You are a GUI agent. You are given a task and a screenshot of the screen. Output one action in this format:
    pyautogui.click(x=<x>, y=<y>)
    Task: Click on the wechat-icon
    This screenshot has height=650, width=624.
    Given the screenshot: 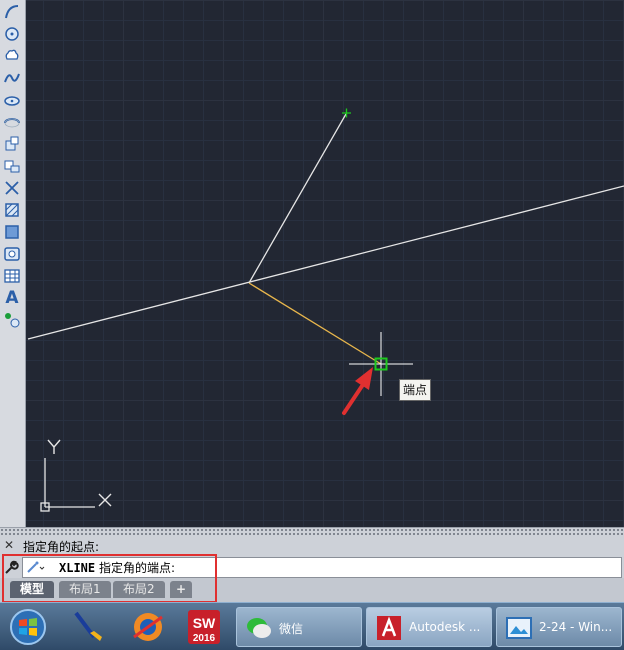 What is the action you would take?
    pyautogui.click(x=259, y=628)
    